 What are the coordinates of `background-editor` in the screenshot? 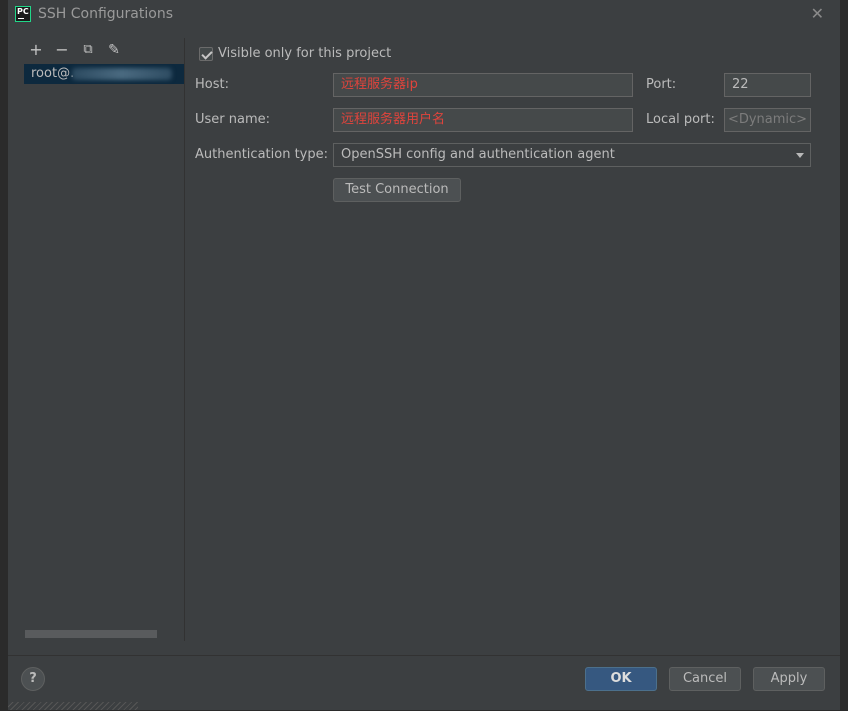 It's located at (4, 355).